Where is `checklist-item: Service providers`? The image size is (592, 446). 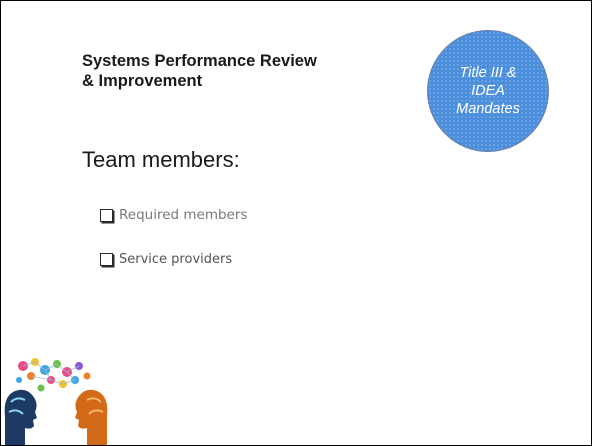 checklist-item: Service providers is located at coordinates (173, 259).